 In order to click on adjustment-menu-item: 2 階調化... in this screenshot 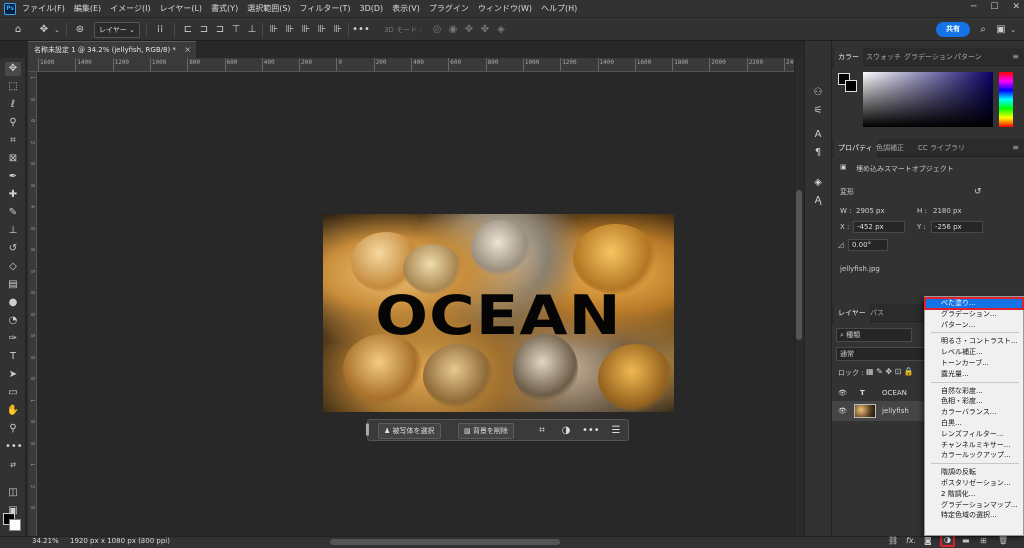, I will do `click(974, 494)`.